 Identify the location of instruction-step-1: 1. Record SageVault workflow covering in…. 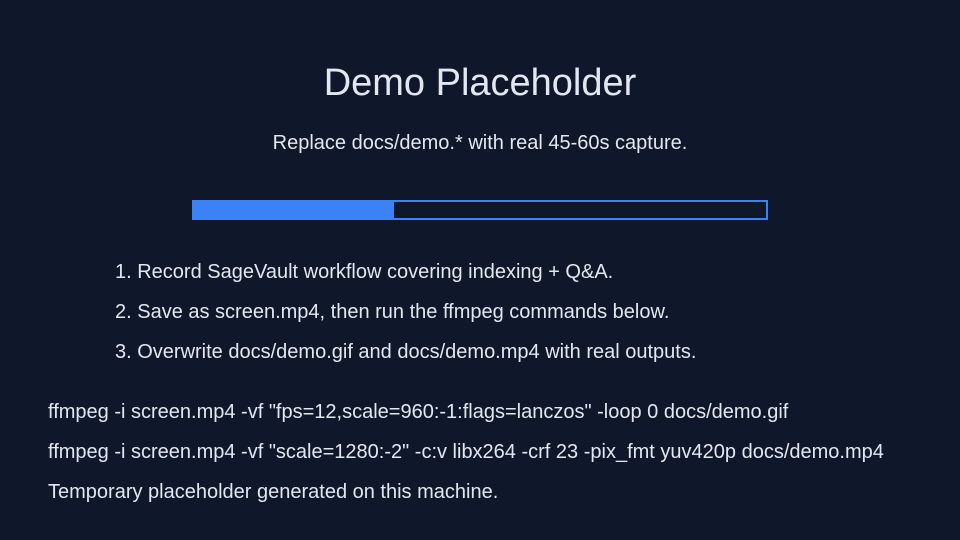
(364, 272).